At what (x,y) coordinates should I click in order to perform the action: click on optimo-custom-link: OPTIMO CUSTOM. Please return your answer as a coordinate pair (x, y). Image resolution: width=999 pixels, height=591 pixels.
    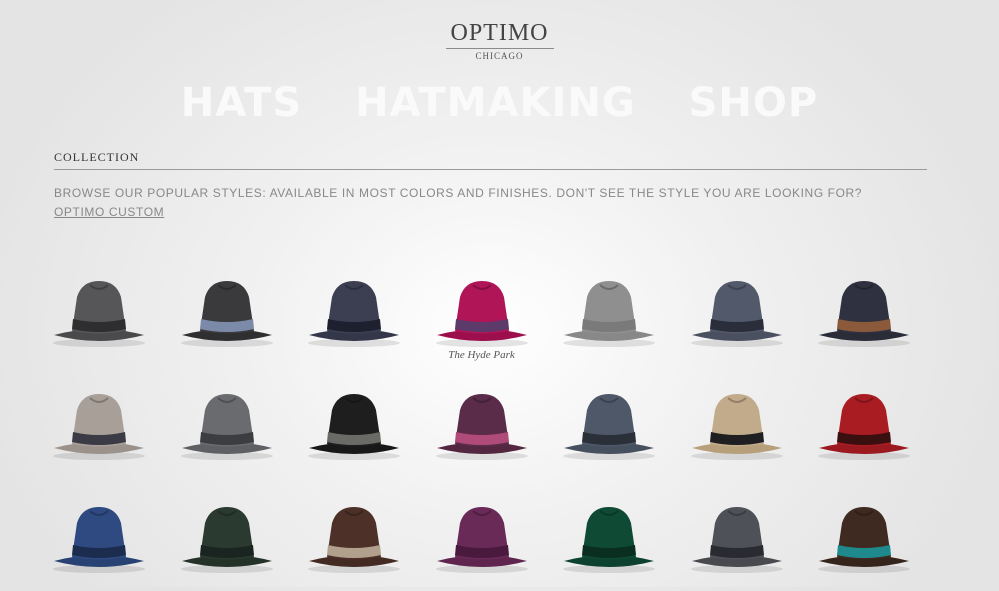
    Looking at the image, I should click on (109, 212).